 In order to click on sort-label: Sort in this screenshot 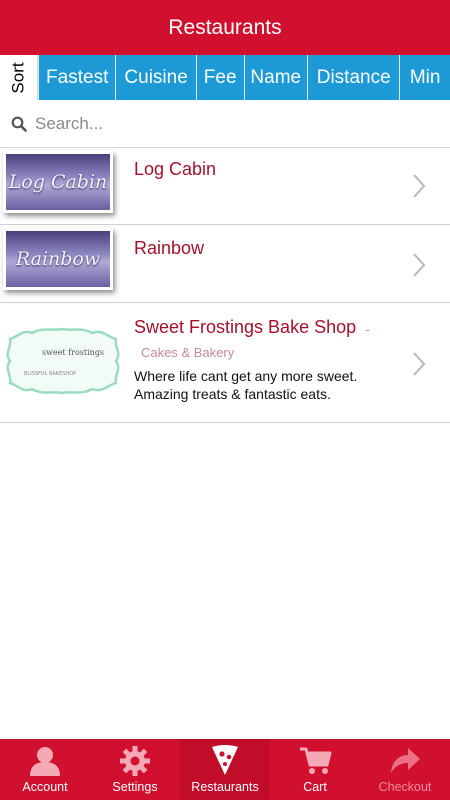, I will do `click(19, 77)`.